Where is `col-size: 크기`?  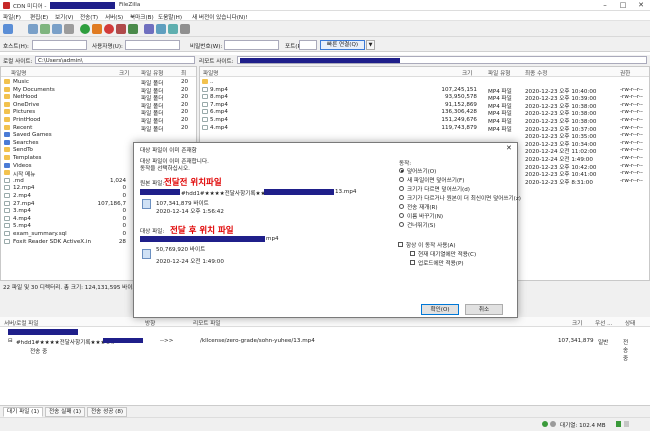
col-size: 크기 is located at coordinates (124, 73).